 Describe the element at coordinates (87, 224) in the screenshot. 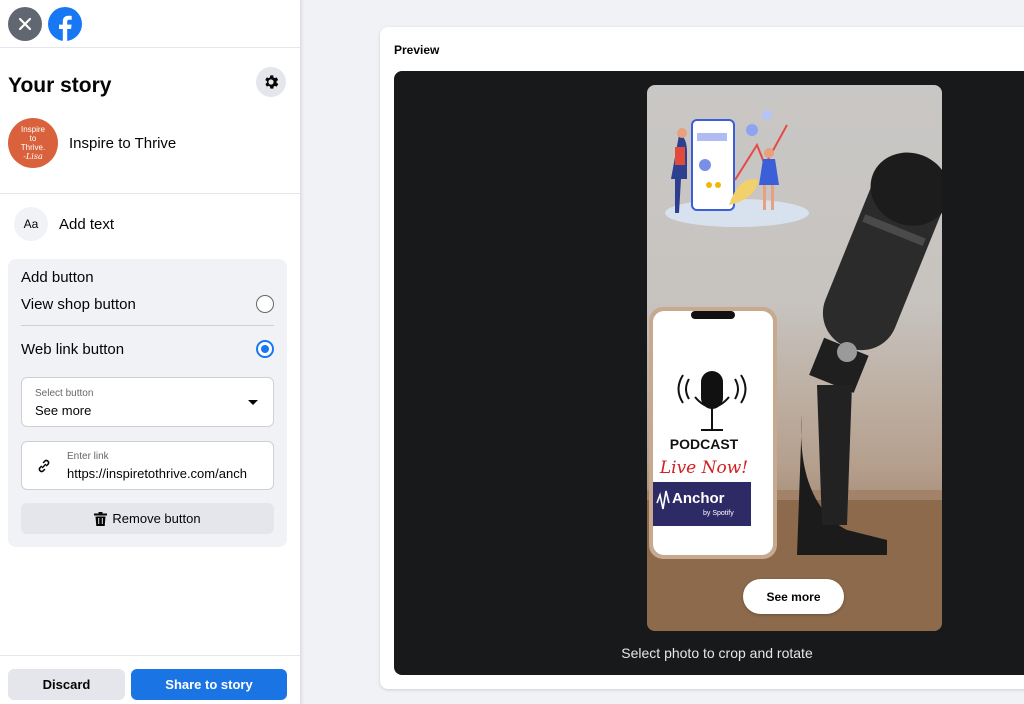

I see `add-text-label: Add text` at that location.